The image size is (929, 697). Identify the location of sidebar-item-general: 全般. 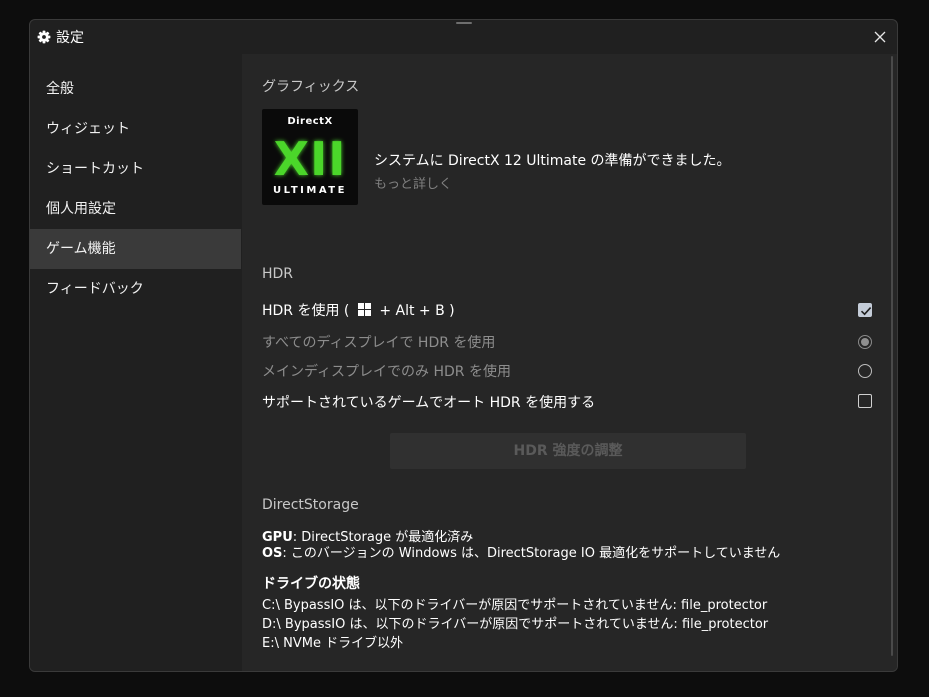
(135, 89).